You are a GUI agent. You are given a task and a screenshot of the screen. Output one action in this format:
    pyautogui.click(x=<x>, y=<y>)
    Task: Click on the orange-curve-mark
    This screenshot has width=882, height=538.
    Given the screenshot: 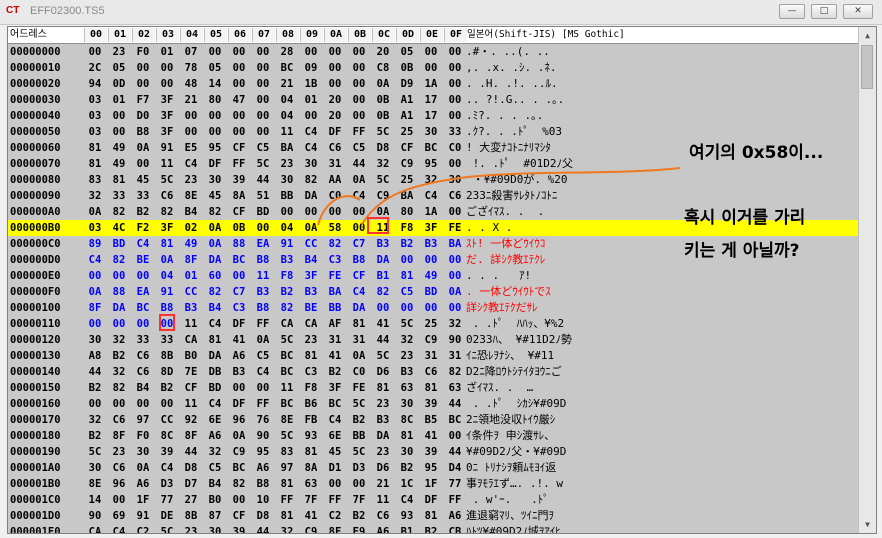 What is the action you would take?
    pyautogui.click(x=339, y=210)
    